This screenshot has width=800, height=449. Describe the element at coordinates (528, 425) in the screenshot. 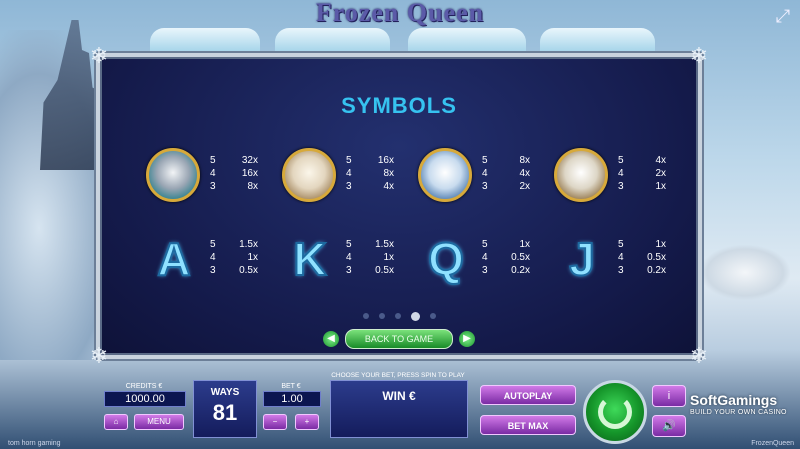

I see `bet-max-button: BET MAX` at that location.